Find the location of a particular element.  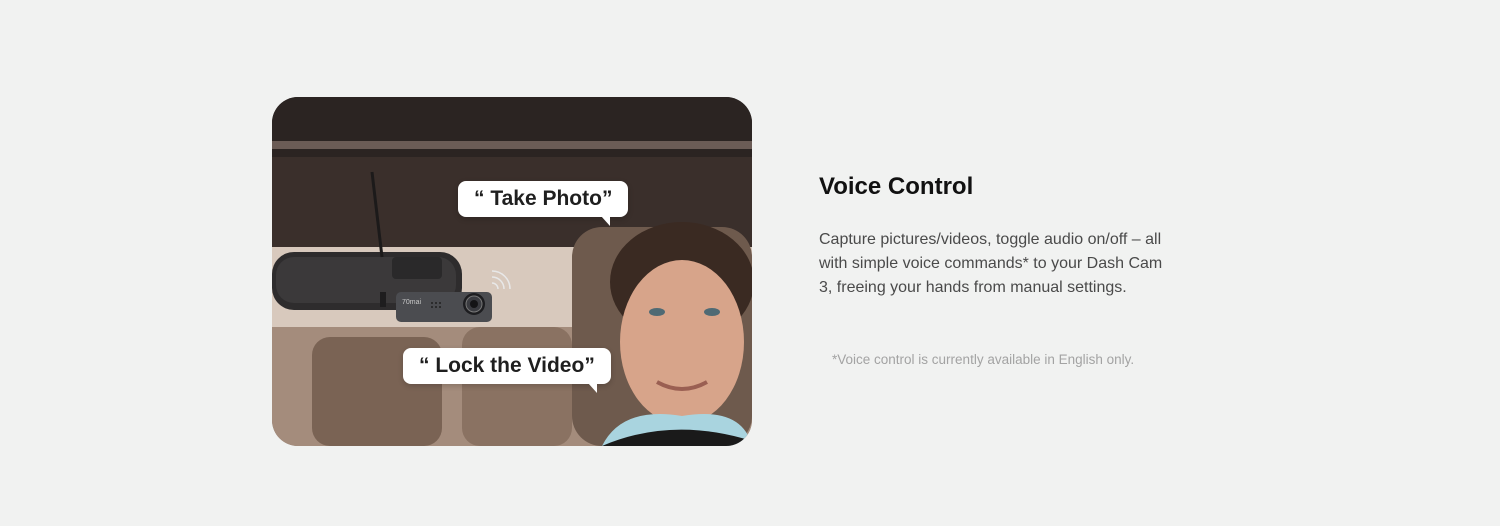

take-photo-speech-bubble: “ Take Photo” is located at coordinates (543, 203).